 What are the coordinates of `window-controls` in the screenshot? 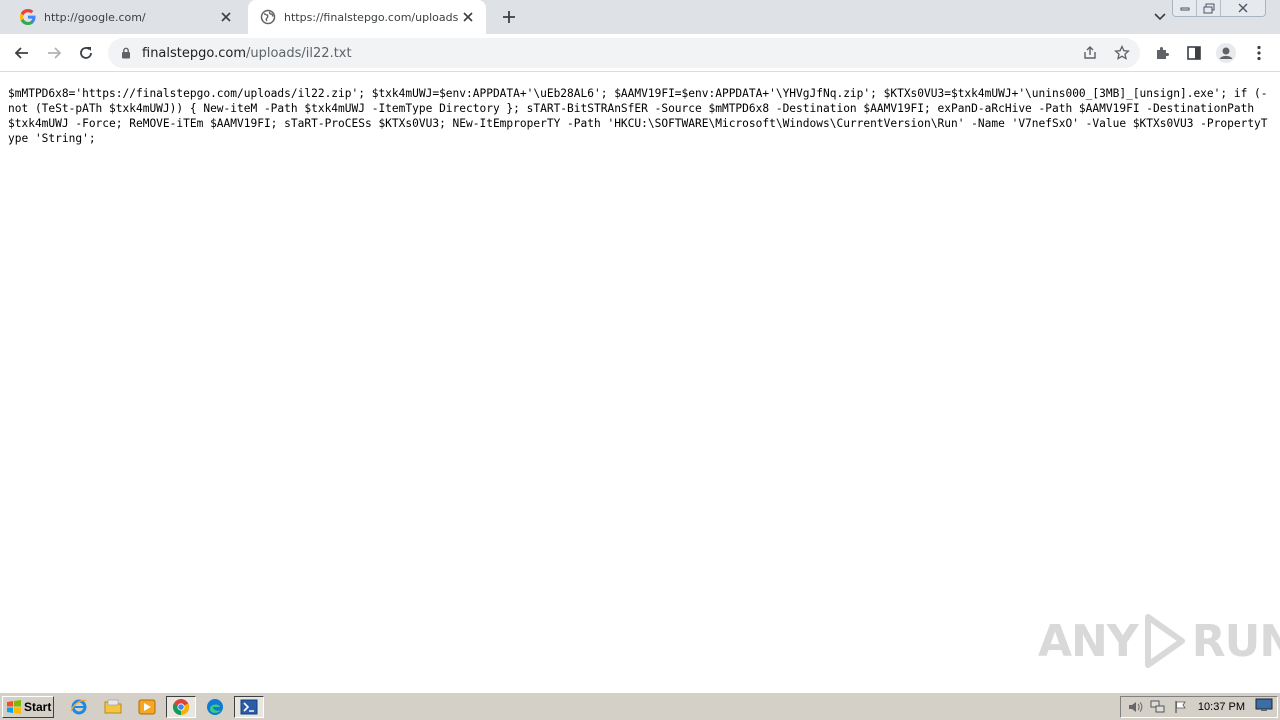 It's located at (1219, 8).